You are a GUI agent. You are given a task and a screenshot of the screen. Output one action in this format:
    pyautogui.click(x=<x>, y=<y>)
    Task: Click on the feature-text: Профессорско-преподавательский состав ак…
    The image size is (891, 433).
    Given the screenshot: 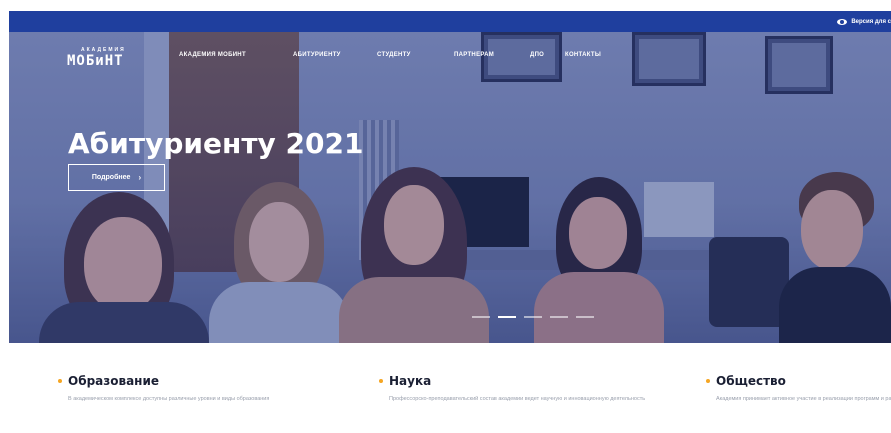 What is the action you would take?
    pyautogui.click(x=517, y=399)
    